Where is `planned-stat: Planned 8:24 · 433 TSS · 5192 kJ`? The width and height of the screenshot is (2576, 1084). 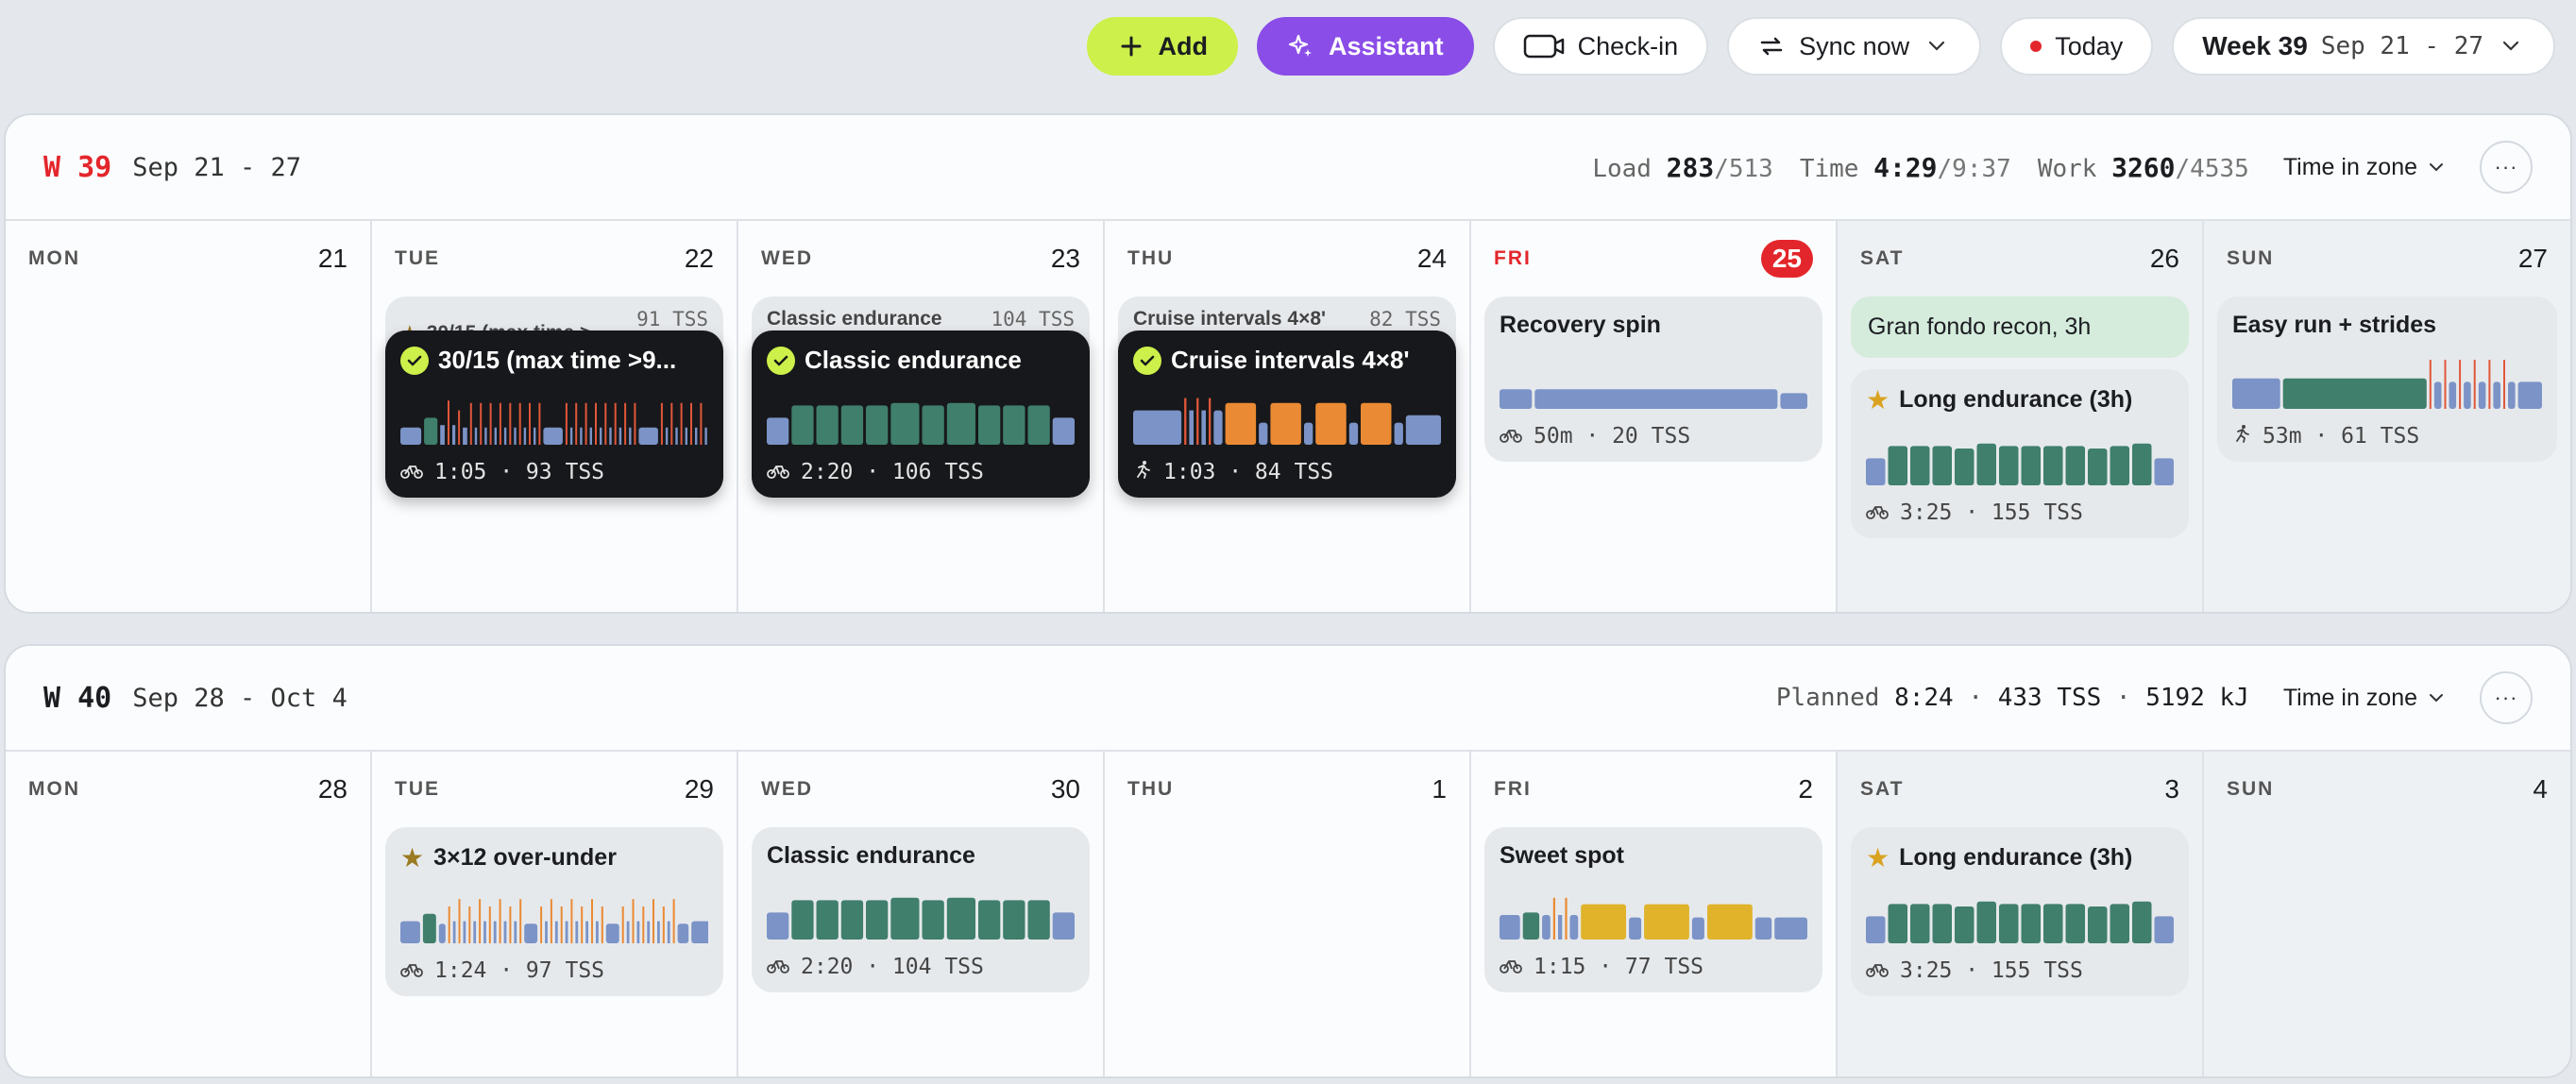
planned-stat: Planned 8:24 · 433 TSS · 5192 kJ is located at coordinates (2012, 698).